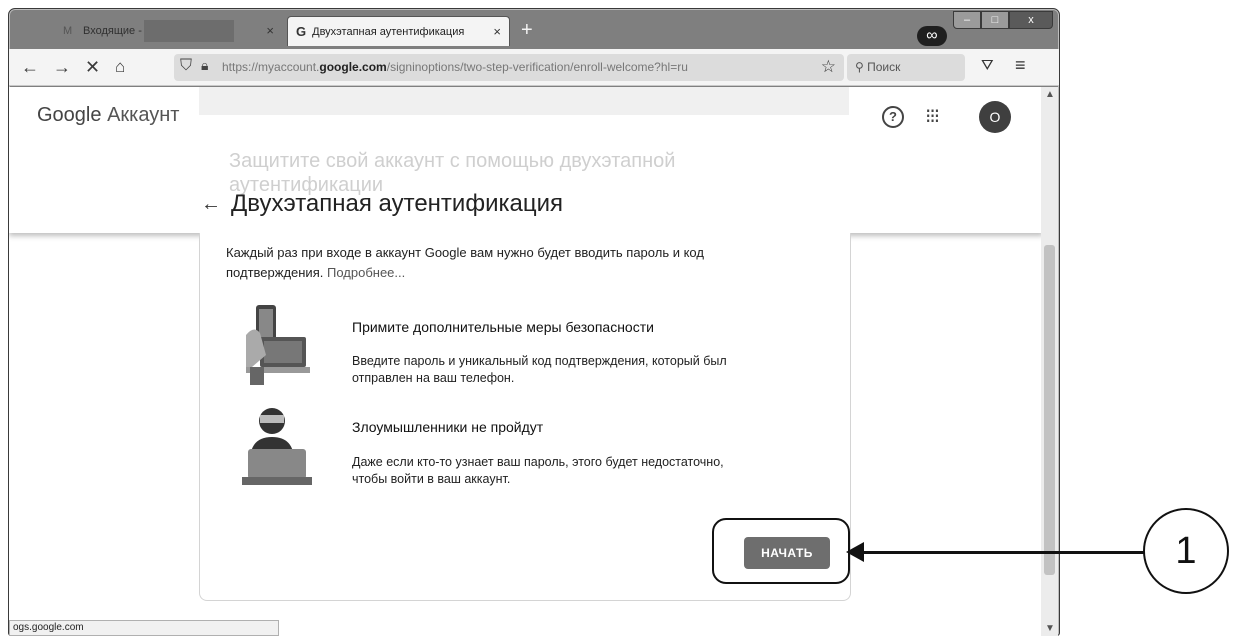 The width and height of the screenshot is (1238, 642). Describe the element at coordinates (301, 31) in the screenshot. I see `google-g-icon: G` at that location.